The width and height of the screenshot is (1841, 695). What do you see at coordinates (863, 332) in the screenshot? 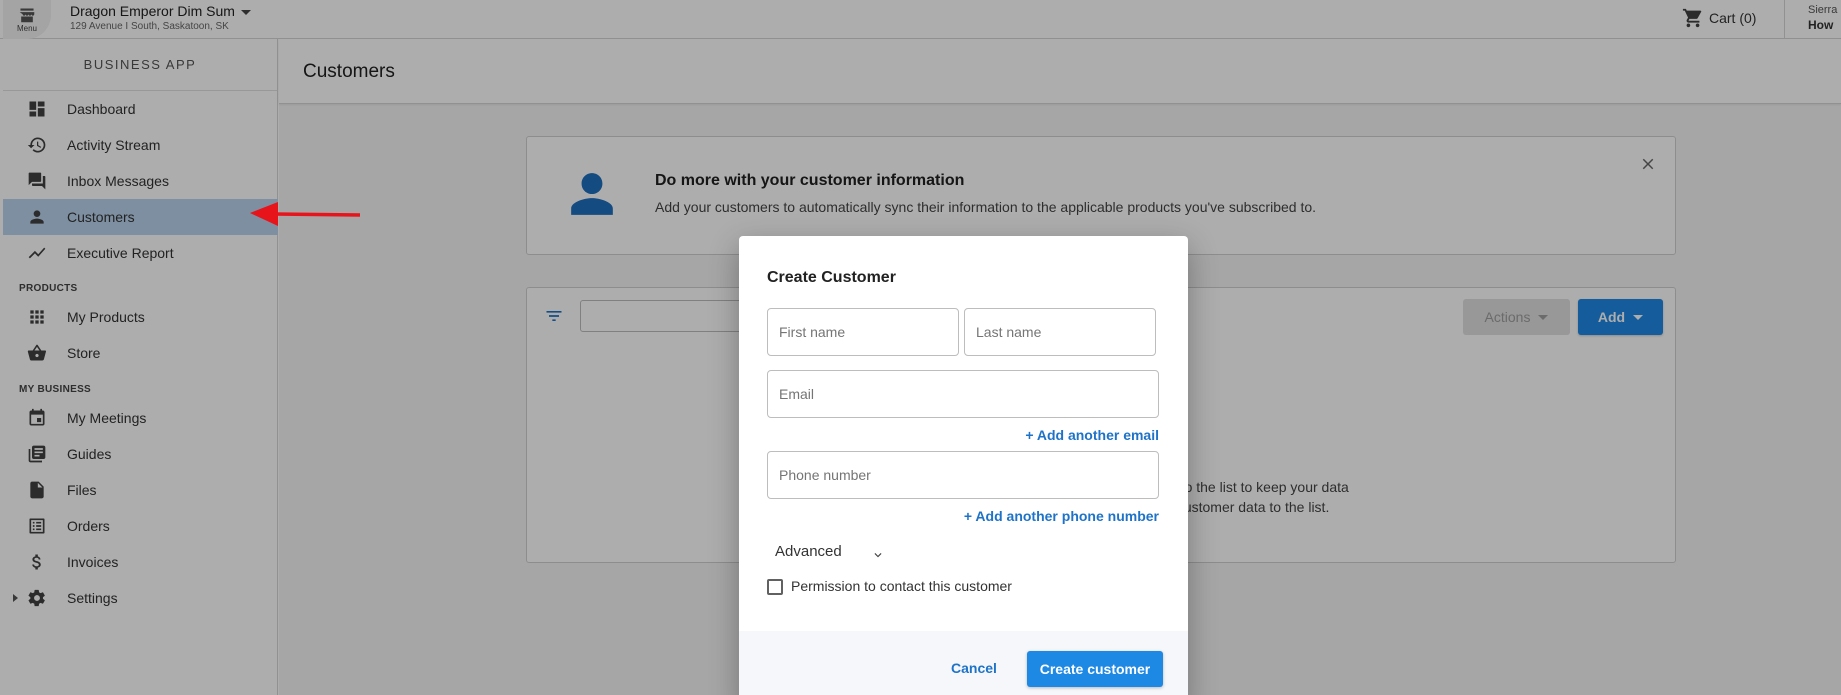
I see `first-name-field` at bounding box center [863, 332].